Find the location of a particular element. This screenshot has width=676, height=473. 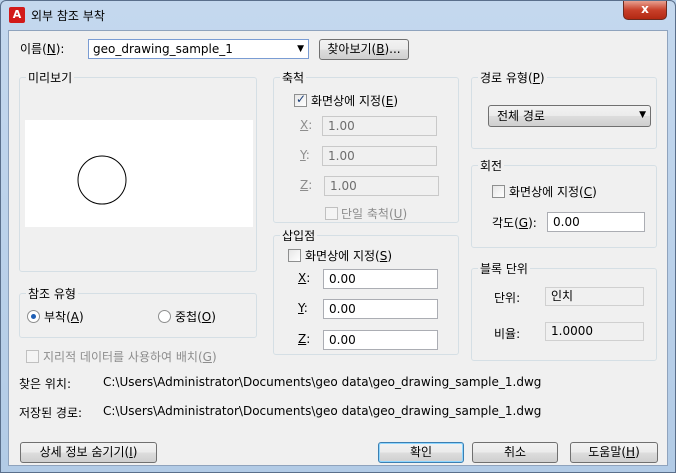

preview-title: 미리보기 is located at coordinates (50, 77).